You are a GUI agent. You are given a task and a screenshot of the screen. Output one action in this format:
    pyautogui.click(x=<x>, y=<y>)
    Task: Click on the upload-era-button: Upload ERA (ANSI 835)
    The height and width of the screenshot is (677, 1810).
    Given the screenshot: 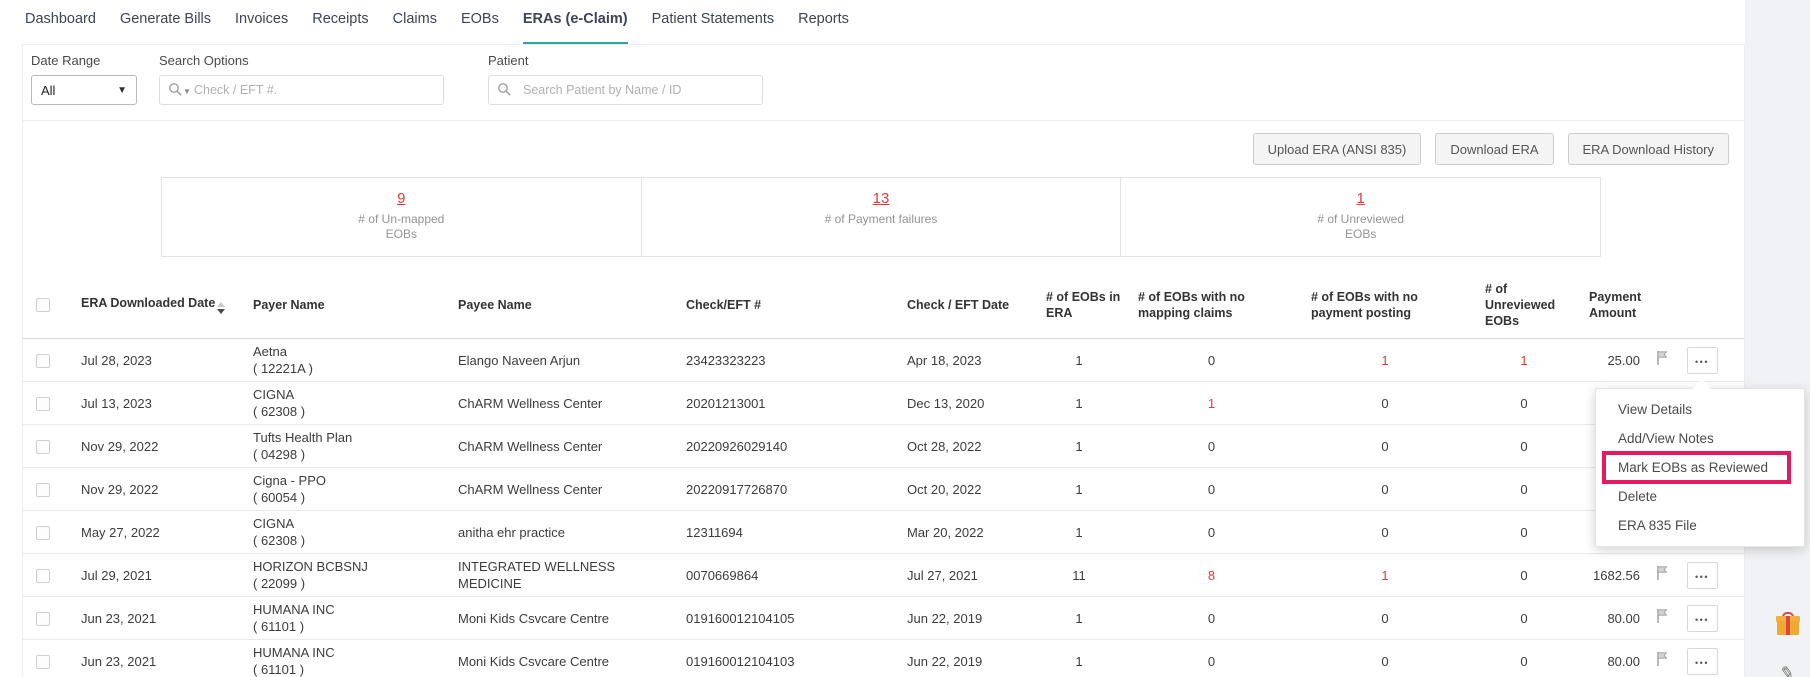 What is the action you would take?
    pyautogui.click(x=1337, y=149)
    